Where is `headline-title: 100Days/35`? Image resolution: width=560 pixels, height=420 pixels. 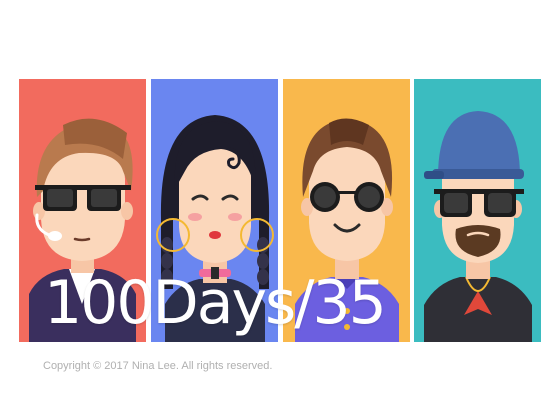 headline-title: 100Days/35 is located at coordinates (215, 303).